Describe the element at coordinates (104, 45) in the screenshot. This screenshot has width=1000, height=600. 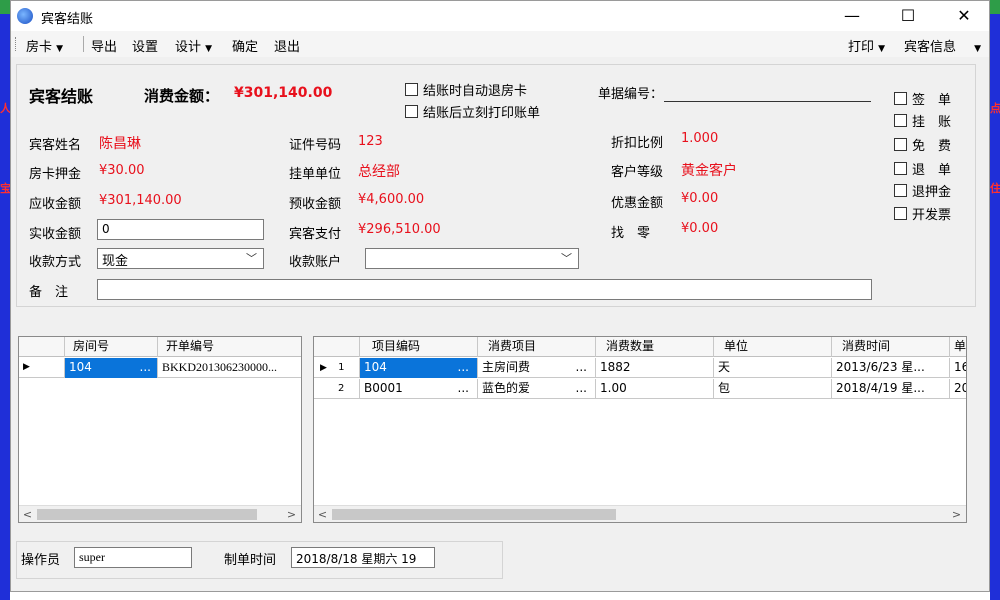
I see `export-button: 导出` at that location.